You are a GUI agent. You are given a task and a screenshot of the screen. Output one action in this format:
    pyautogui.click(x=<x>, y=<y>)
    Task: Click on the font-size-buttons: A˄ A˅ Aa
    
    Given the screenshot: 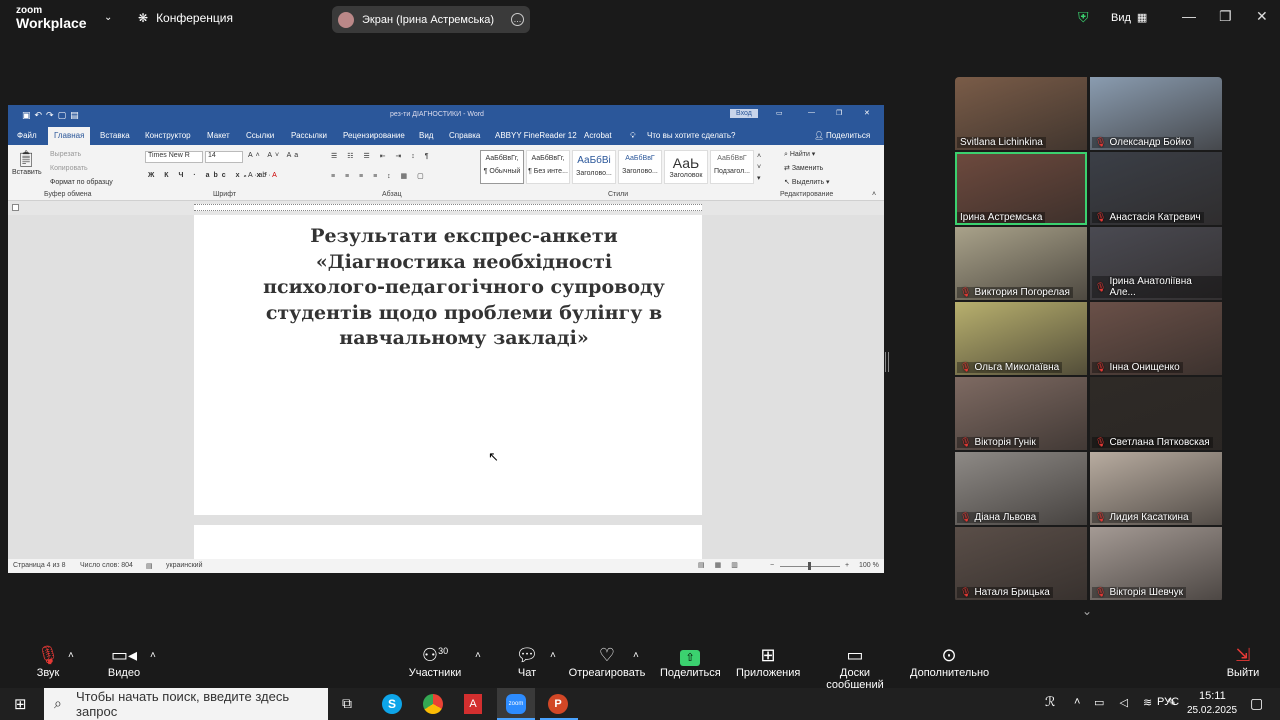 What is the action you would take?
    pyautogui.click(x=274, y=155)
    